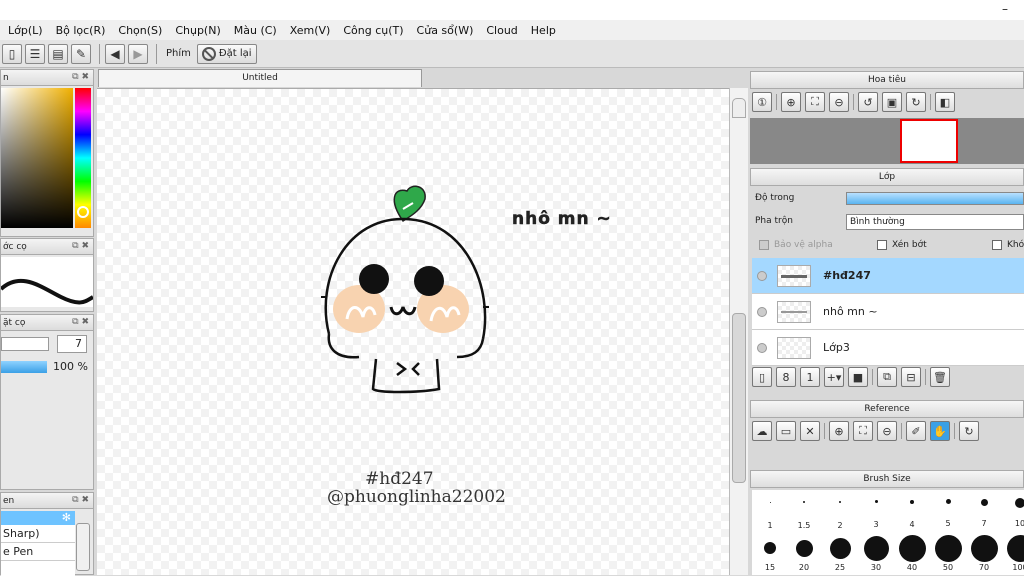 The height and width of the screenshot is (576, 1024). I want to click on checkbox-box, so click(764, 245).